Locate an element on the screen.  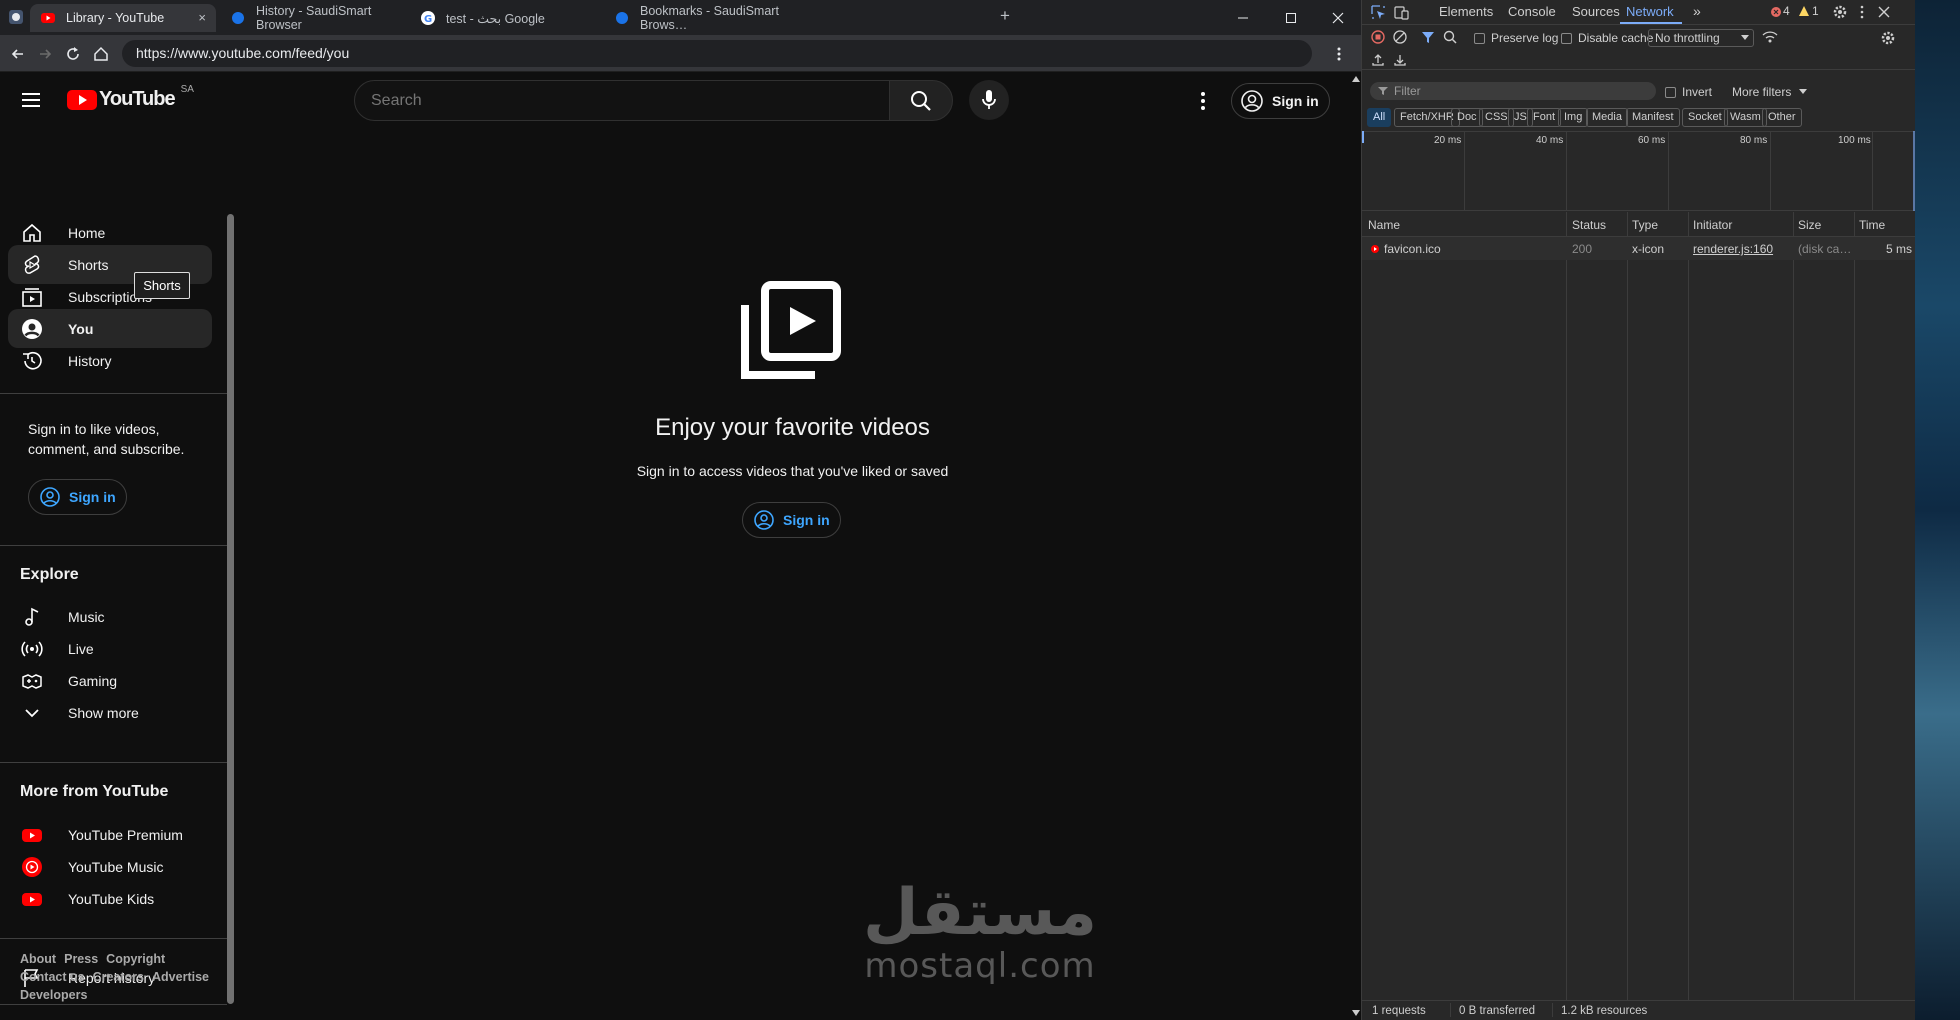
type-filter-img: Img is located at coordinates (1573, 117).